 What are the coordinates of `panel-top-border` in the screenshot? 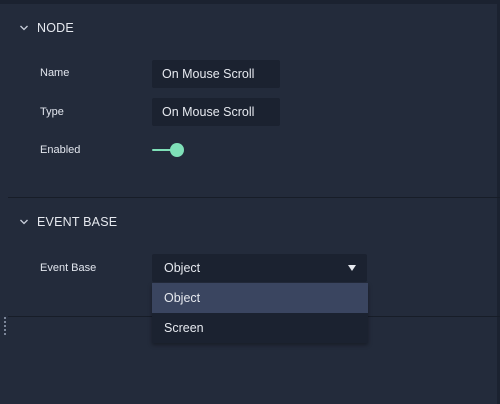 It's located at (250, 2).